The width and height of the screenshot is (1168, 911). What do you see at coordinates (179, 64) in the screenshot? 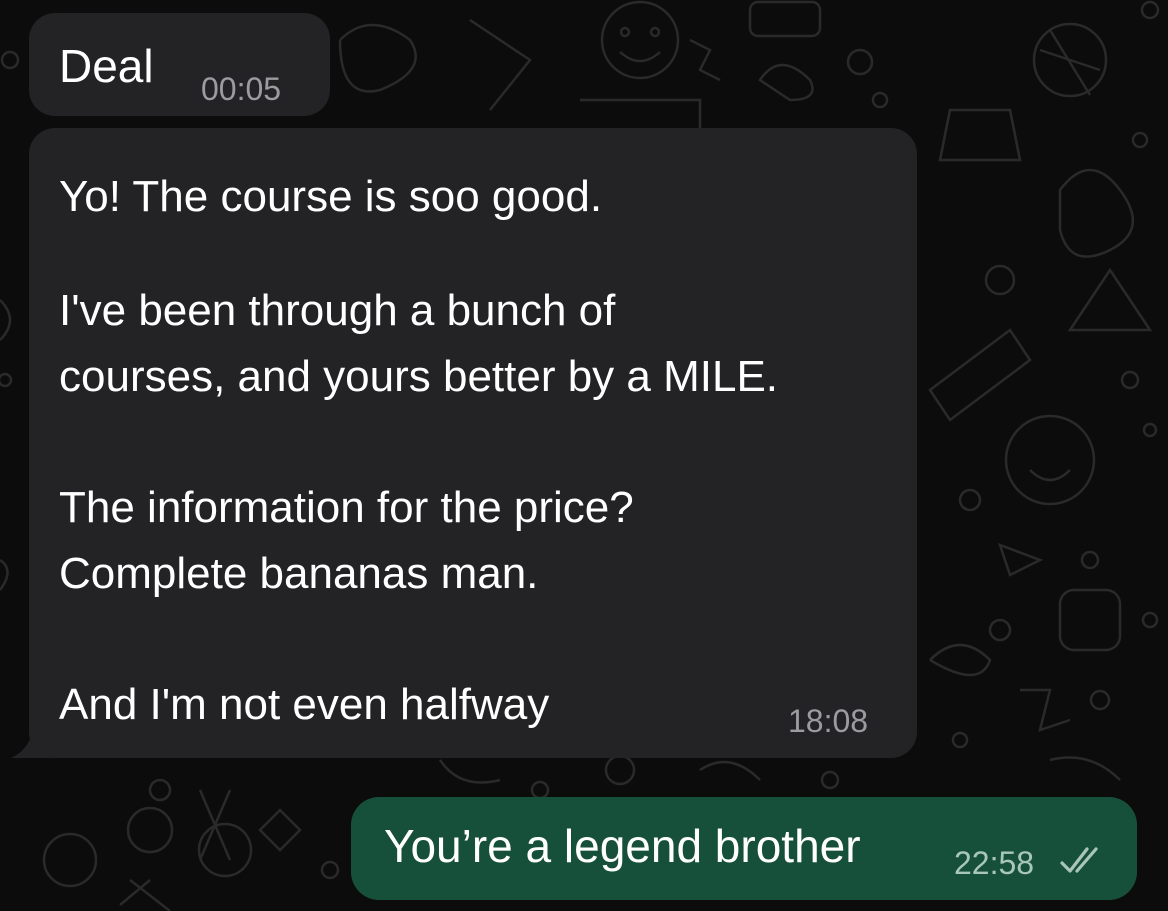
I see `message-bubble-incoming: Deal 00:05` at bounding box center [179, 64].